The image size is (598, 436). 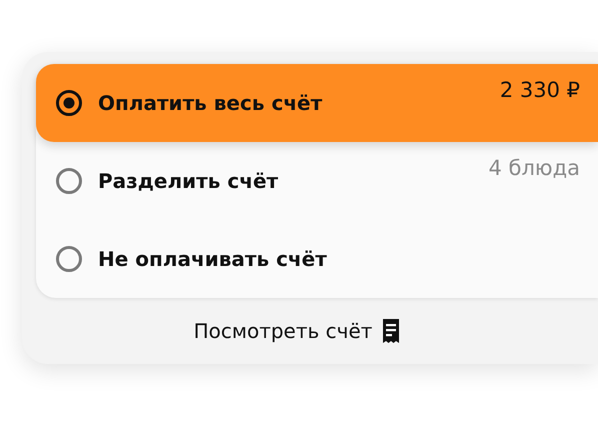 I want to click on option-label: Разделить счёт, so click(x=189, y=181).